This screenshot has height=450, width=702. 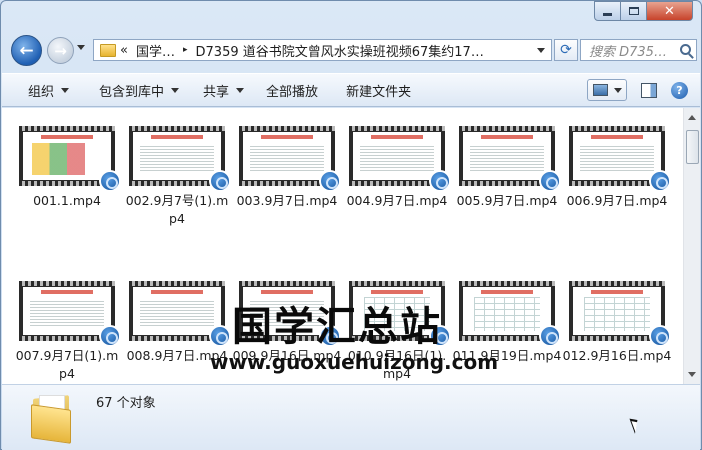 What do you see at coordinates (177, 209) in the screenshot?
I see `file-name: 002.9月7号(1).mp4` at bounding box center [177, 209].